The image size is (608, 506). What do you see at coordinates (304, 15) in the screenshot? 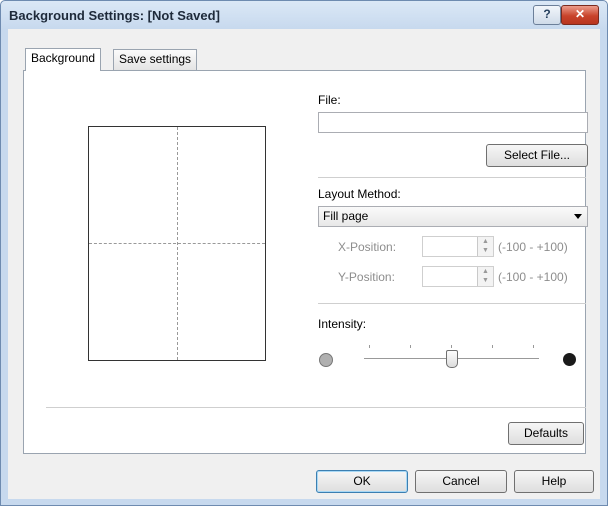
I see `title-bar: Background Settings: [Not Saved] ? ✕` at bounding box center [304, 15].